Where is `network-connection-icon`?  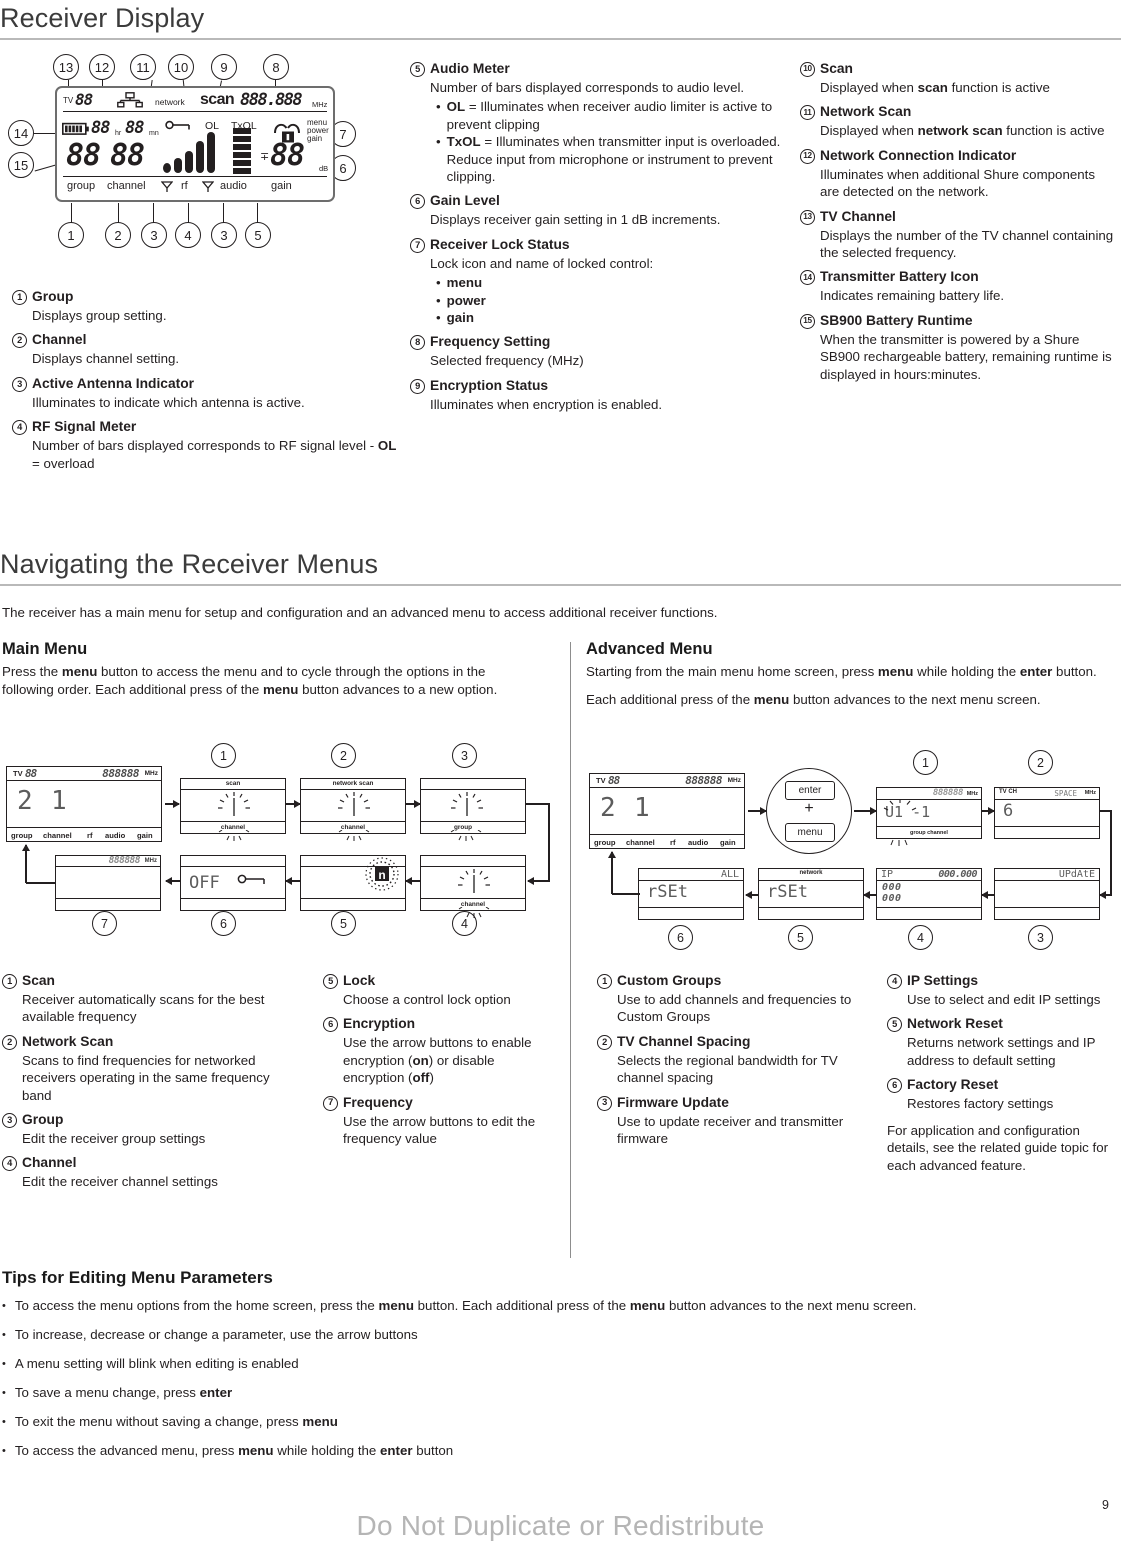 network-connection-icon is located at coordinates (130, 100).